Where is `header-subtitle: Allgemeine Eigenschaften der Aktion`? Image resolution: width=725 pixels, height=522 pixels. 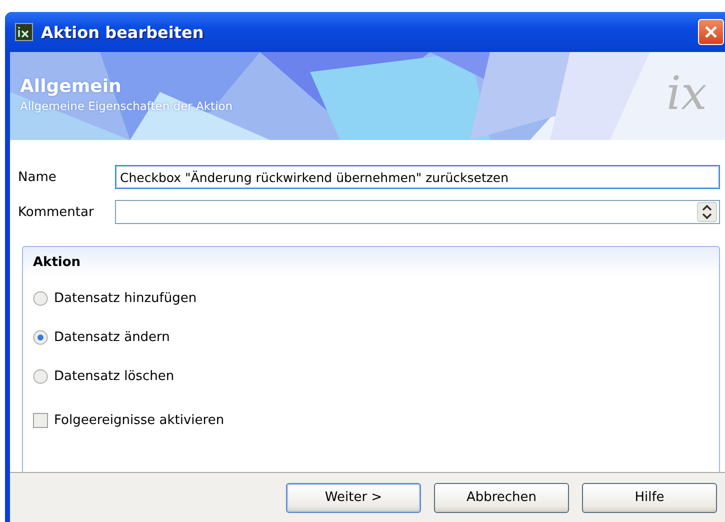
header-subtitle: Allgemeine Eigenschaften der Aktion is located at coordinates (126, 106).